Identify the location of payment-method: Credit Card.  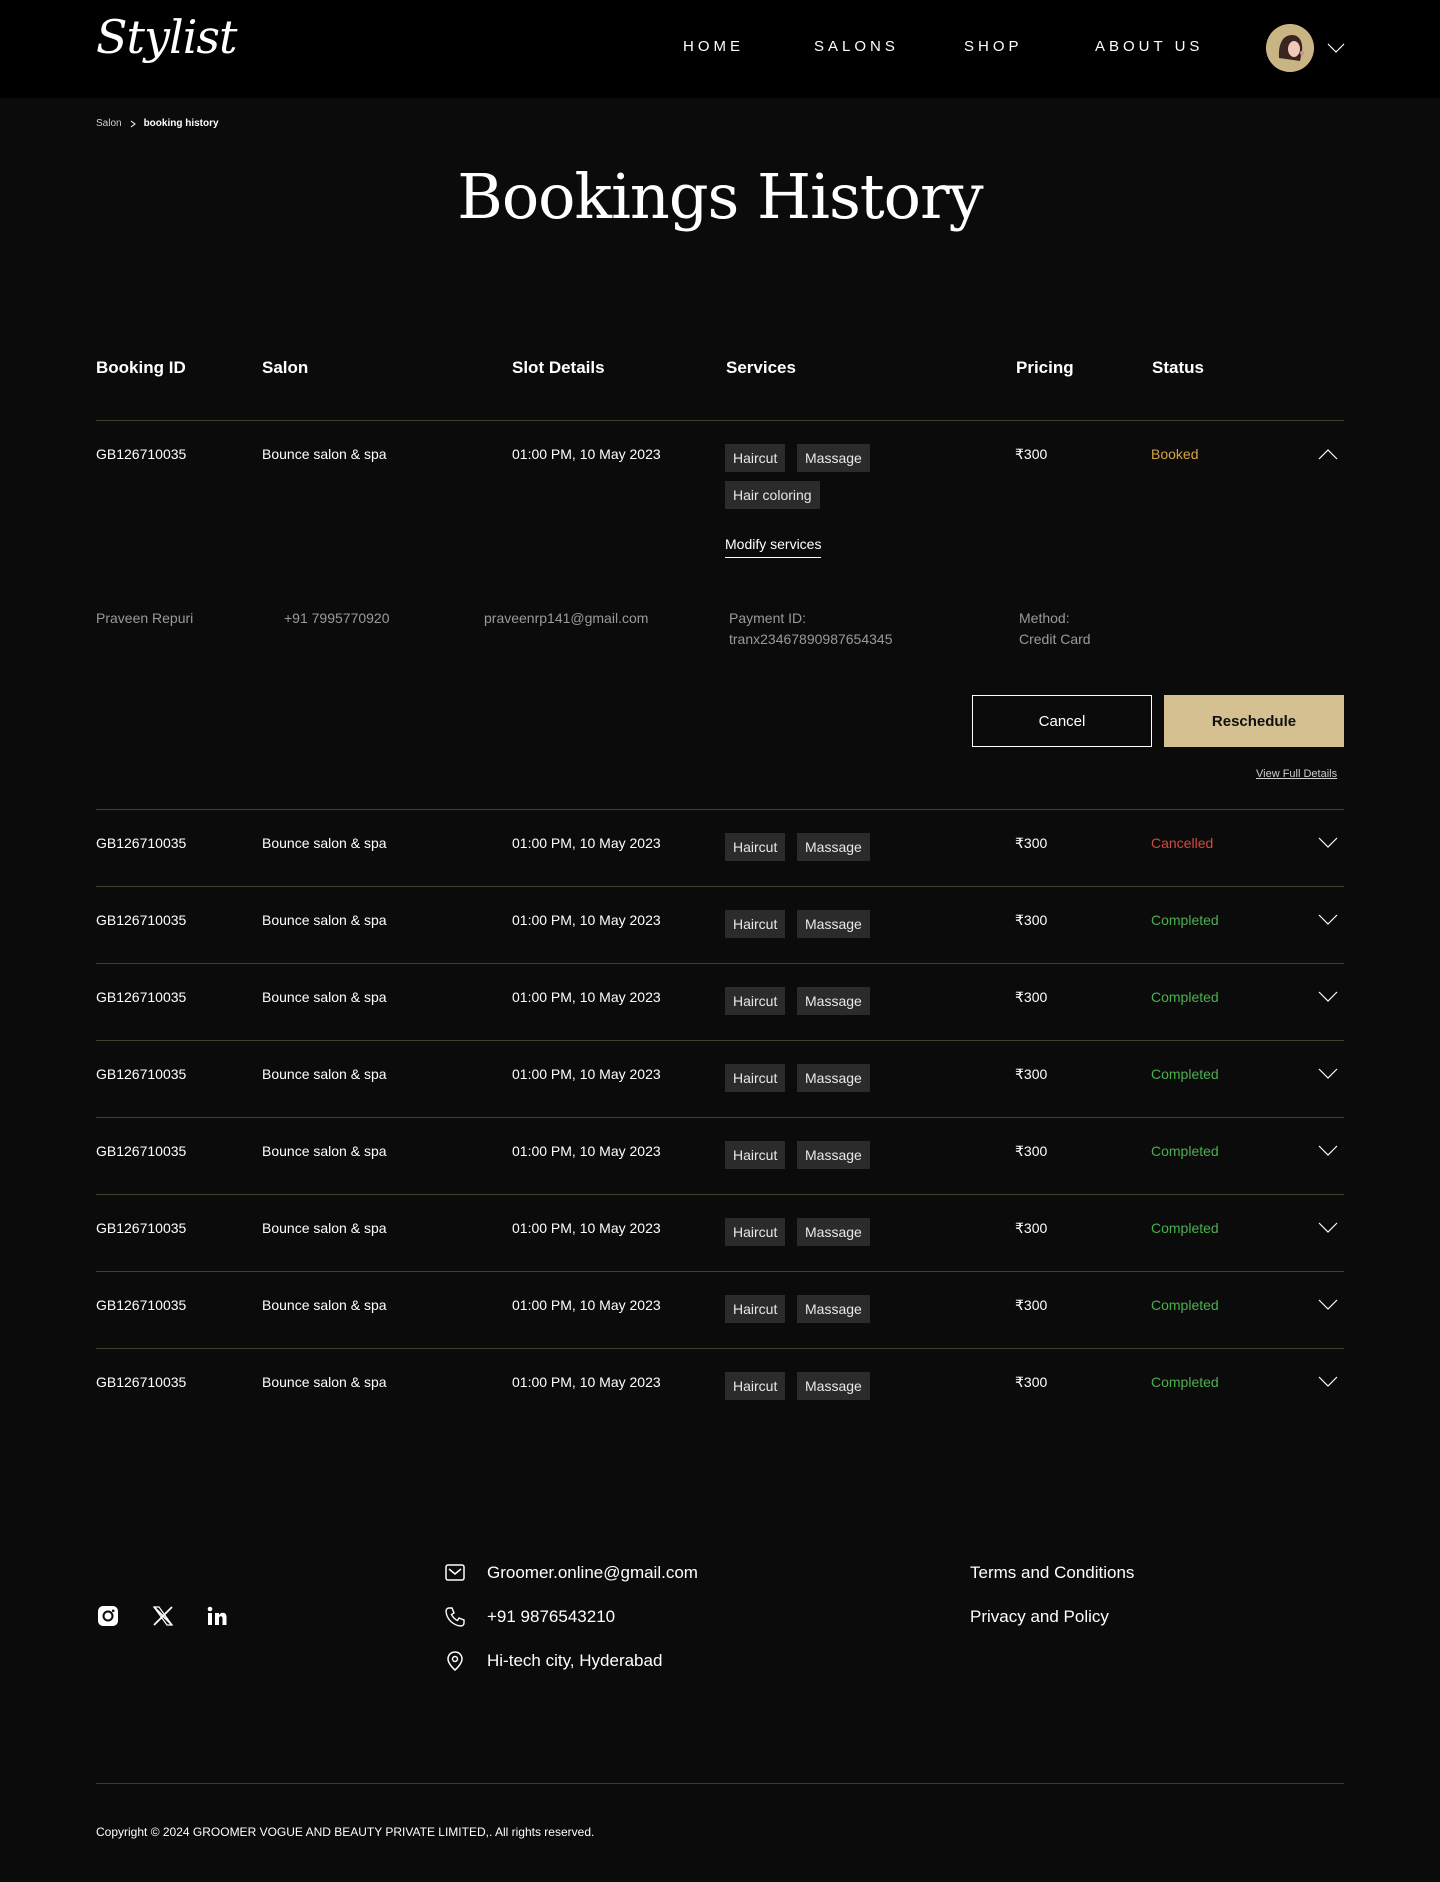
(1055, 639).